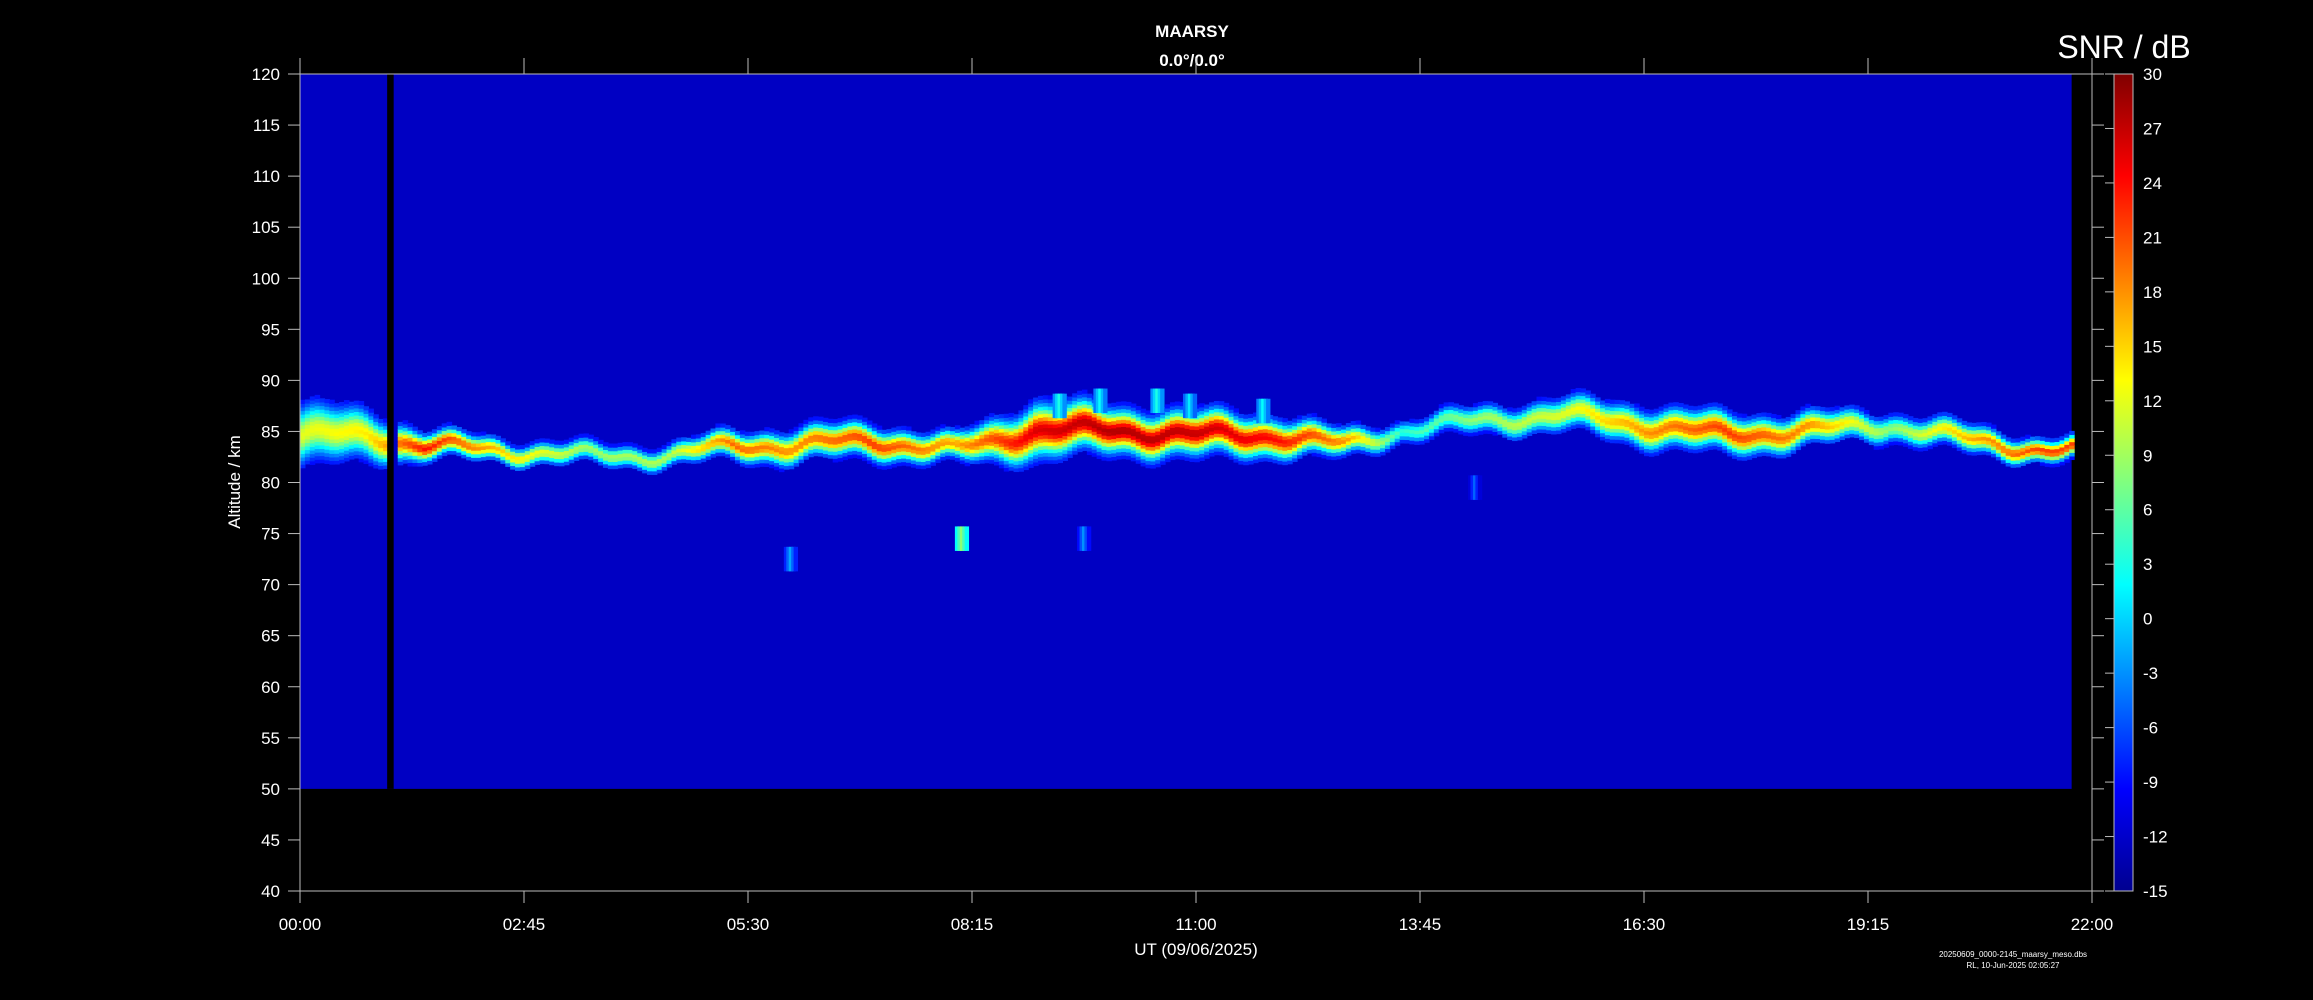 The width and height of the screenshot is (2313, 1000). I want to click on y-tick-label: 85, so click(270, 431).